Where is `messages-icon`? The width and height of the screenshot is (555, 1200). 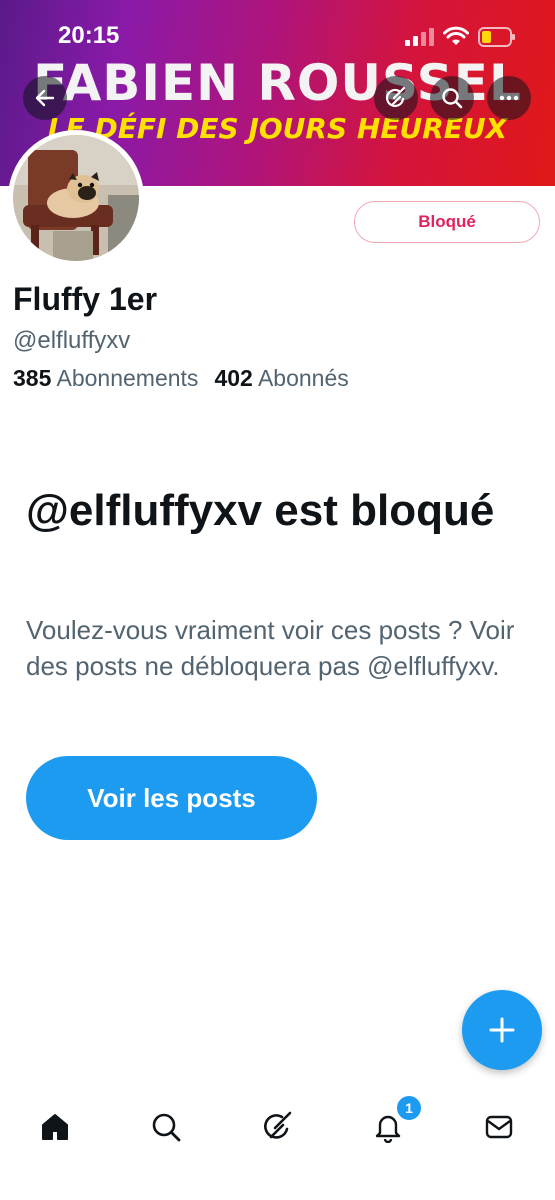 messages-icon is located at coordinates (499, 1127).